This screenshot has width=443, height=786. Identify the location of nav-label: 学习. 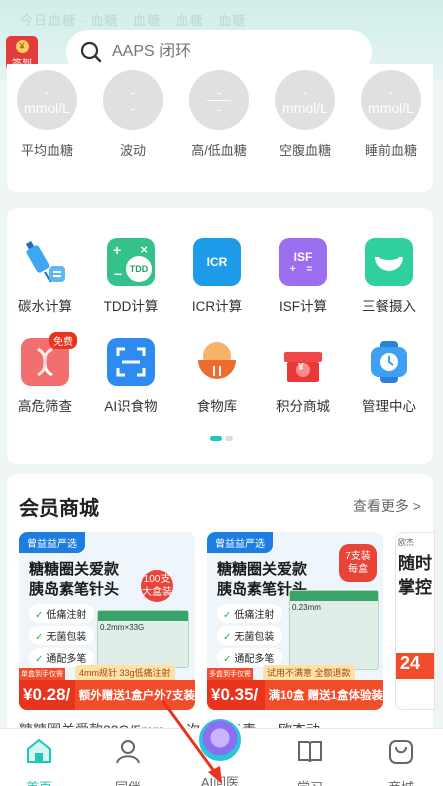
(310, 781).